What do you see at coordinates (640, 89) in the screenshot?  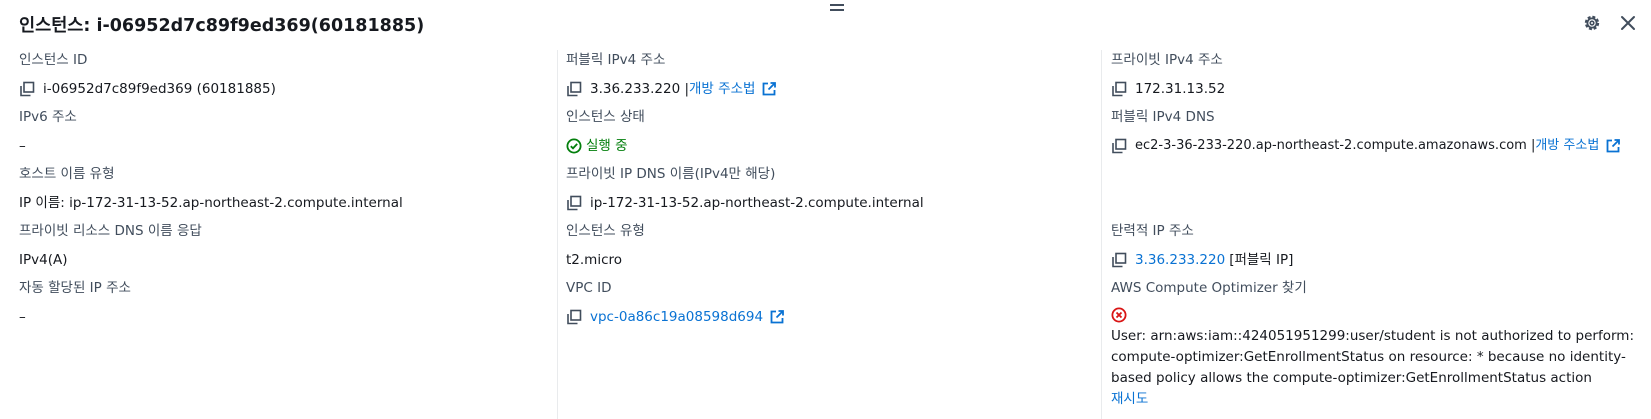 I see `public-ipv4-value: 3.36.233.220 |` at bounding box center [640, 89].